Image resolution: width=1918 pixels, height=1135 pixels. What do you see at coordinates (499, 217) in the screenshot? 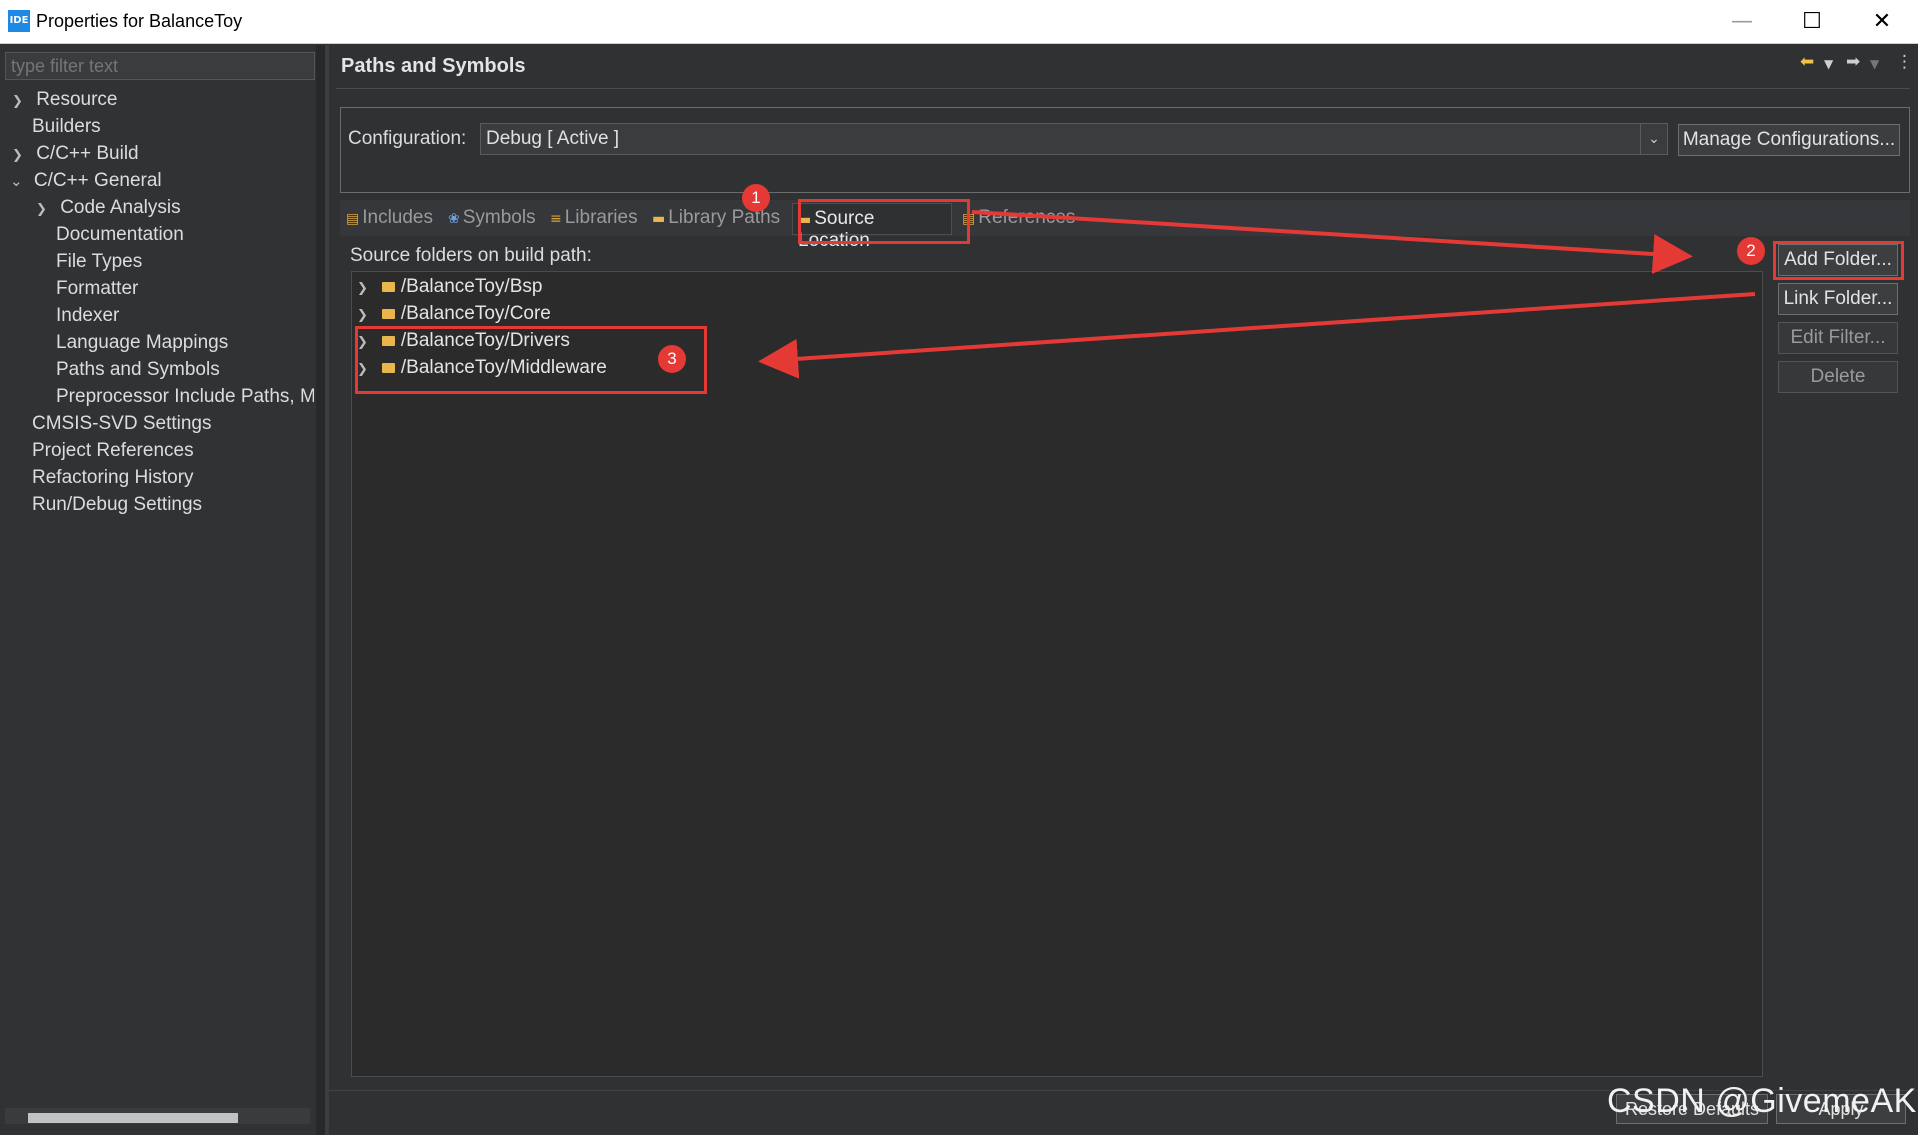
I see `tab-label: Symbols` at bounding box center [499, 217].